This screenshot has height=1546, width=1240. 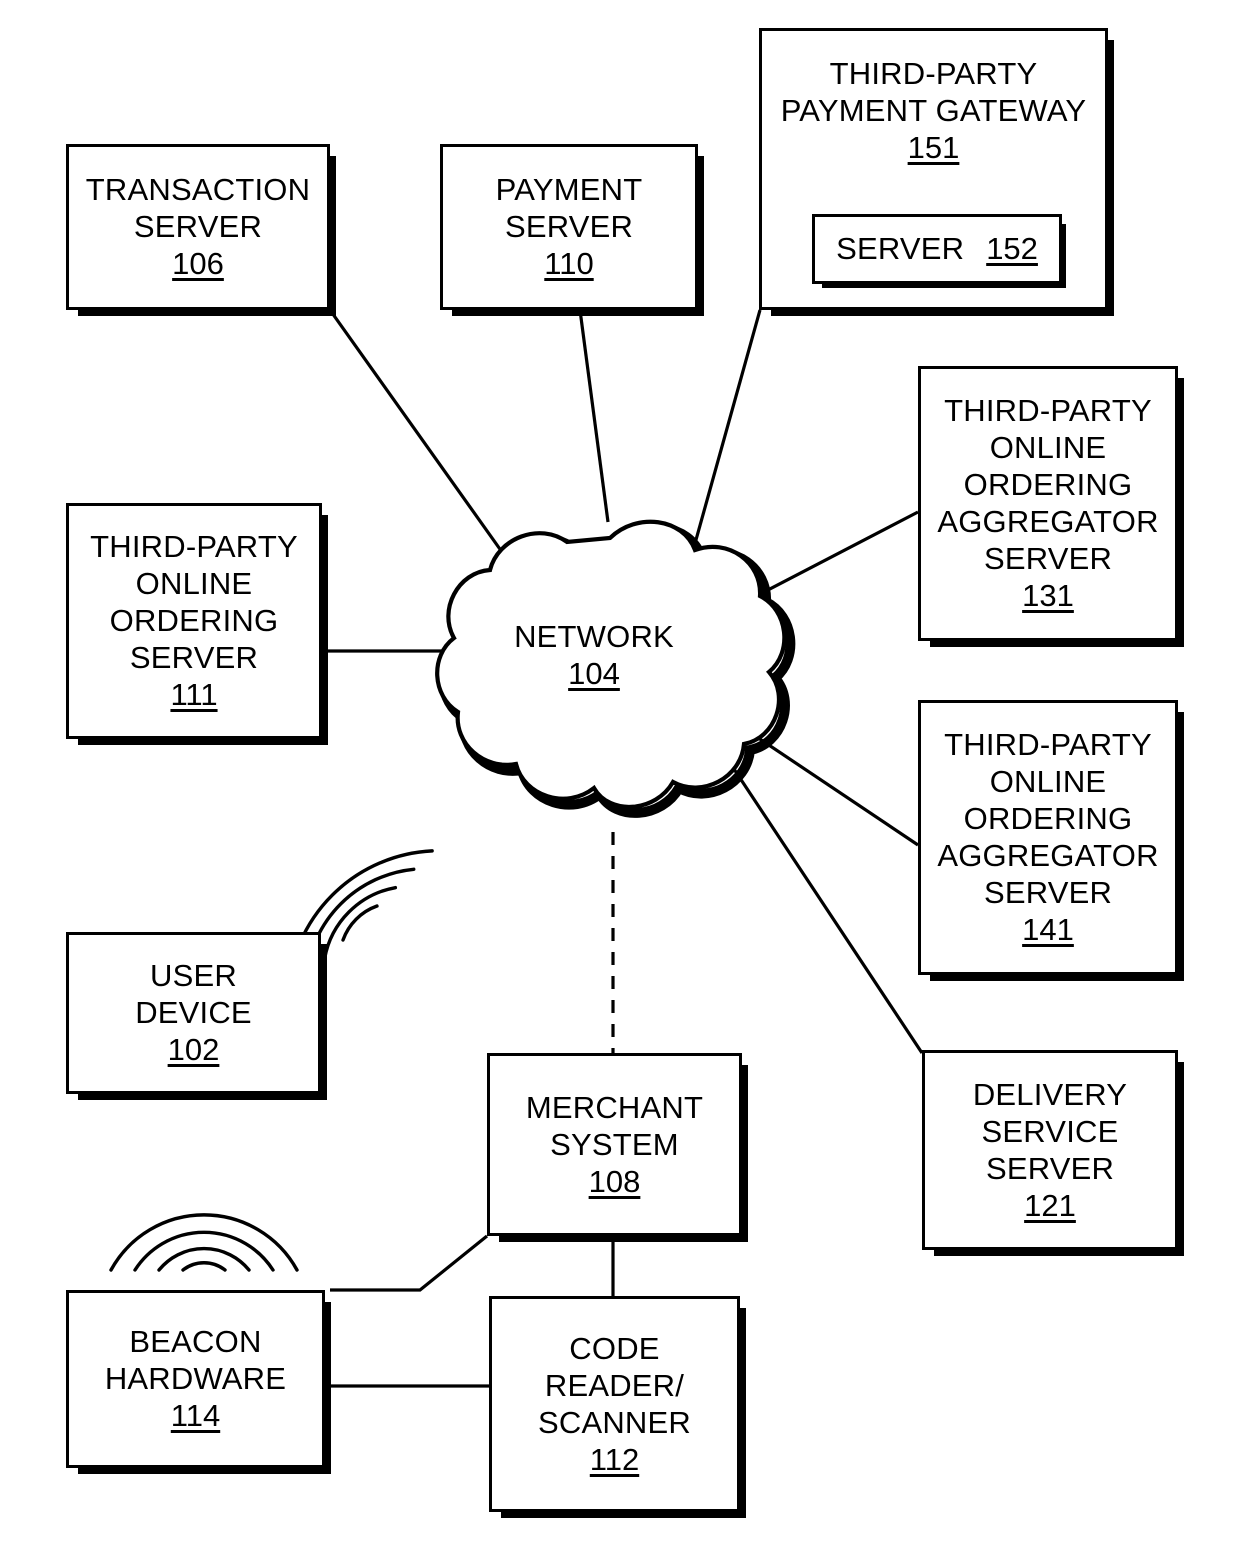 I want to click on node-beacon-hardware-ref: 114, so click(x=195, y=1415).